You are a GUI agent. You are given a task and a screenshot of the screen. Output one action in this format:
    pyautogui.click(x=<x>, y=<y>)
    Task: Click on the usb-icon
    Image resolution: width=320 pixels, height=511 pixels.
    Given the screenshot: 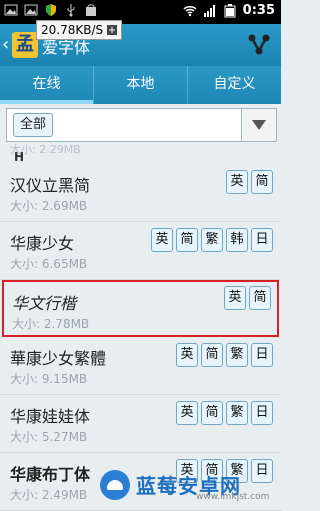 What is the action you would take?
    pyautogui.click(x=71, y=10)
    